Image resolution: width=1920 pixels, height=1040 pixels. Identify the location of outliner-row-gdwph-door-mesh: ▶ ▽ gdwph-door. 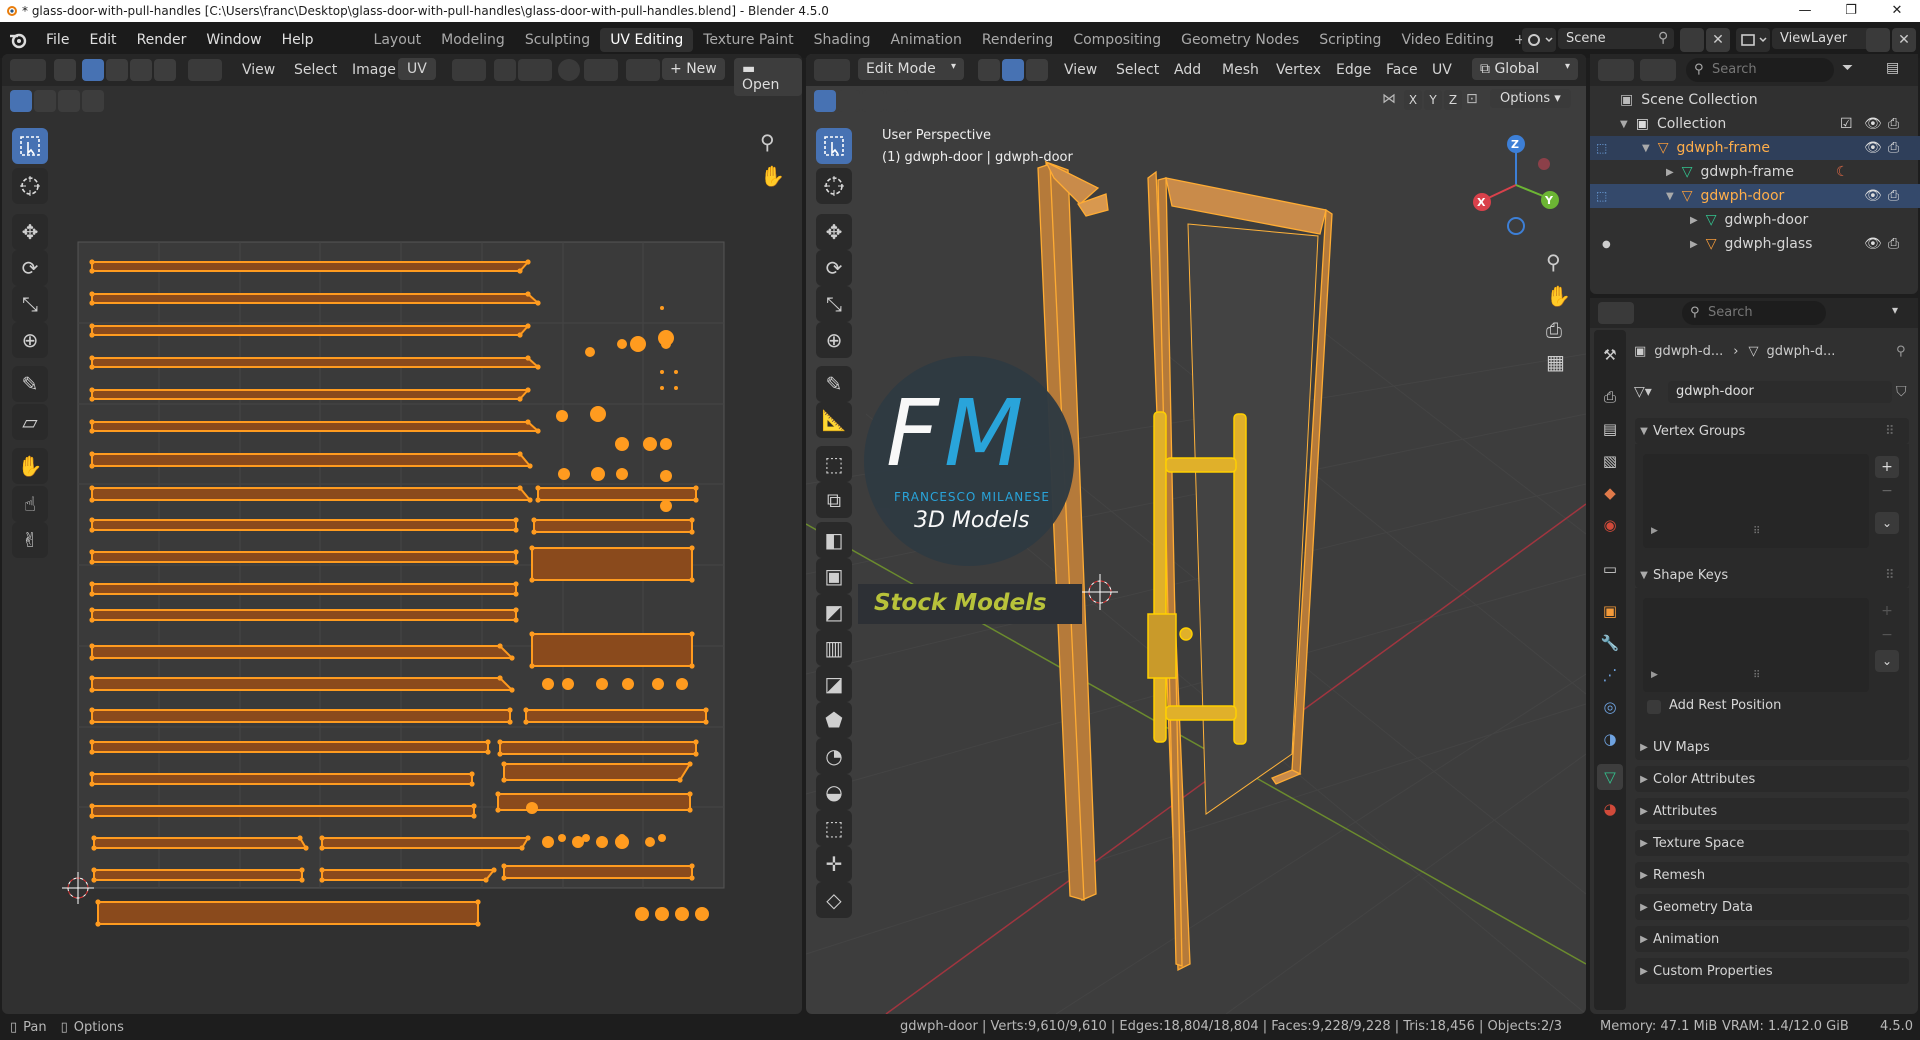
(1755, 220).